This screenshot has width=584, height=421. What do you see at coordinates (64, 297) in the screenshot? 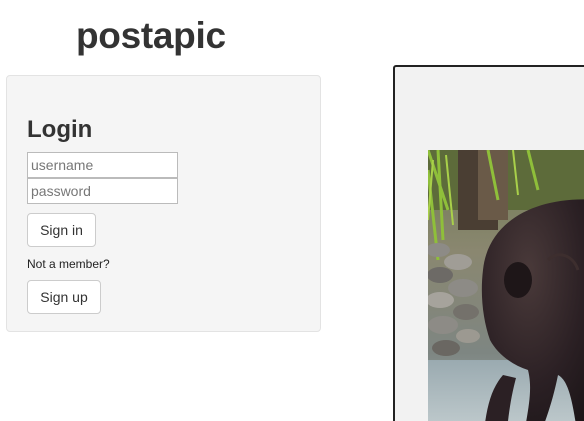
I see `sign-up-button: Sign up` at bounding box center [64, 297].